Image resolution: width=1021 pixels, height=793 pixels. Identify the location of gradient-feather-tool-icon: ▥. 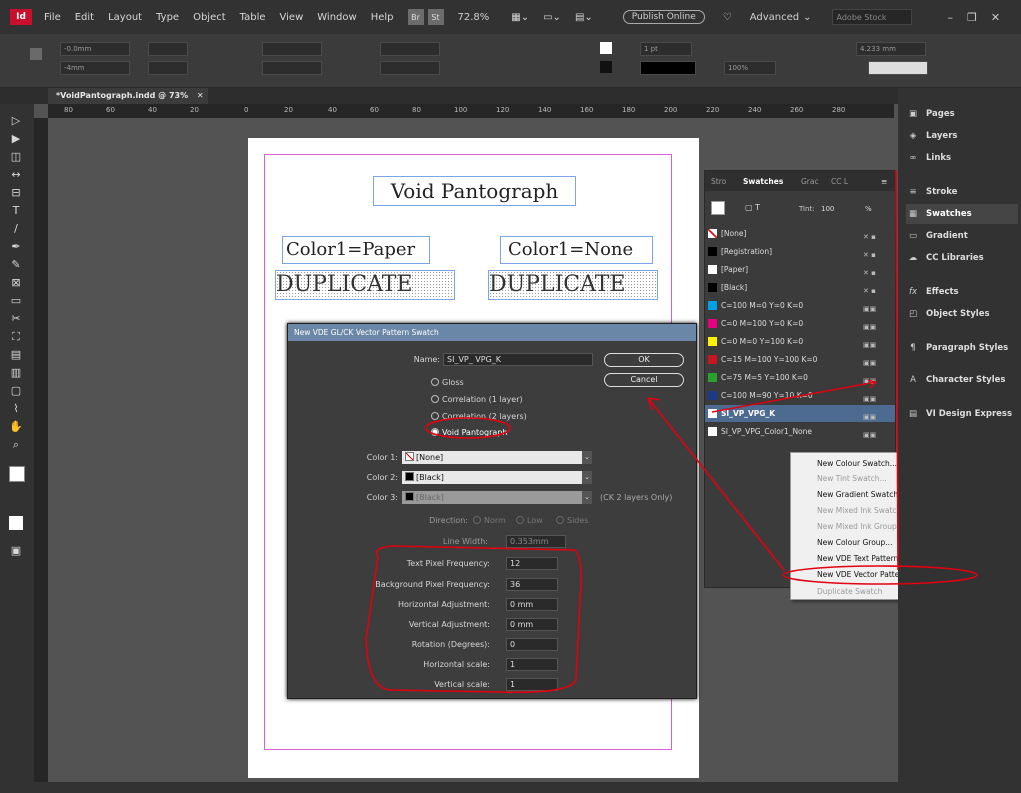
(16, 373).